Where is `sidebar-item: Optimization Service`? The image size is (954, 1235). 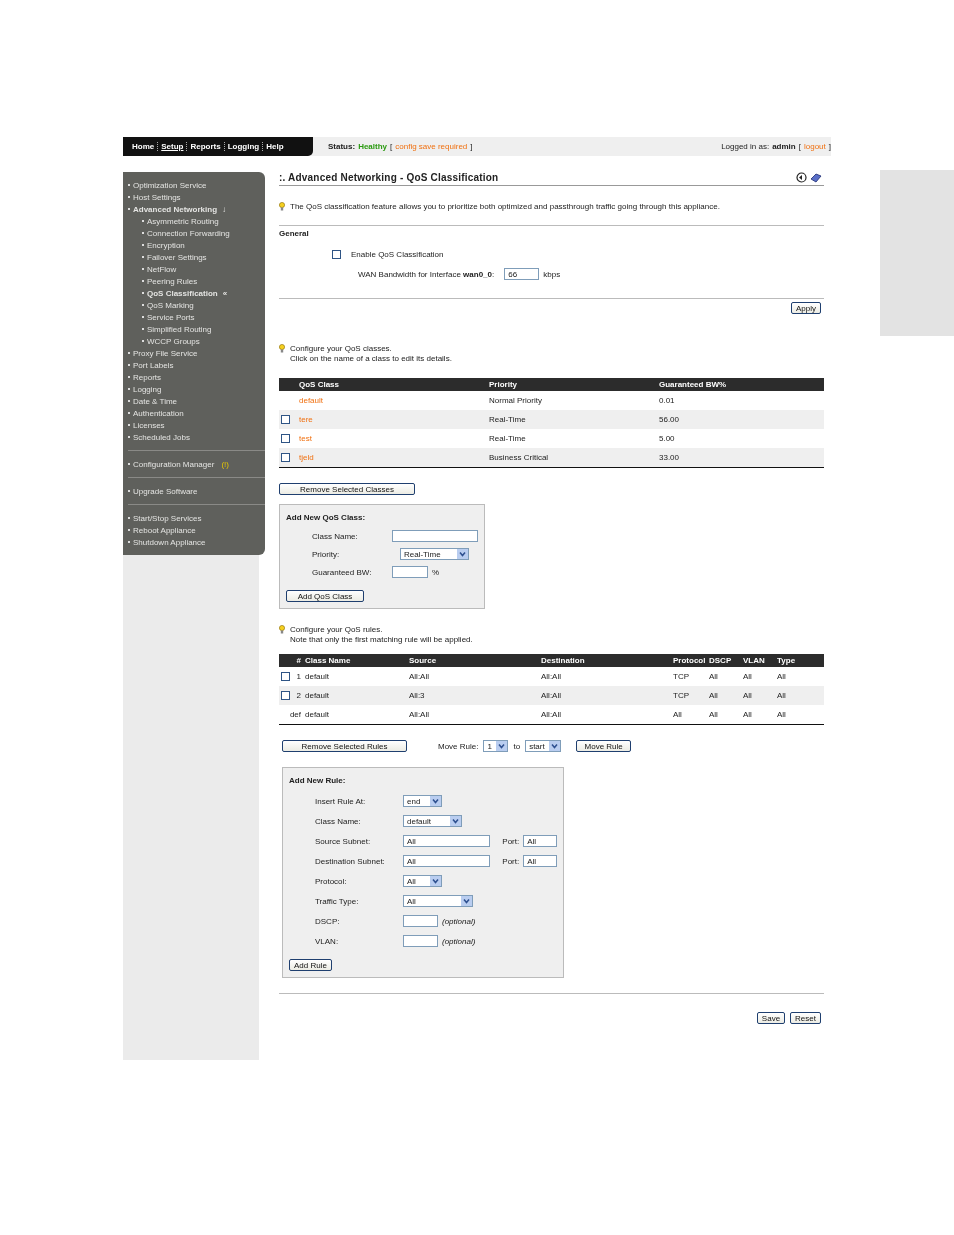
sidebar-item: Optimization Service is located at coordinates (196, 185).